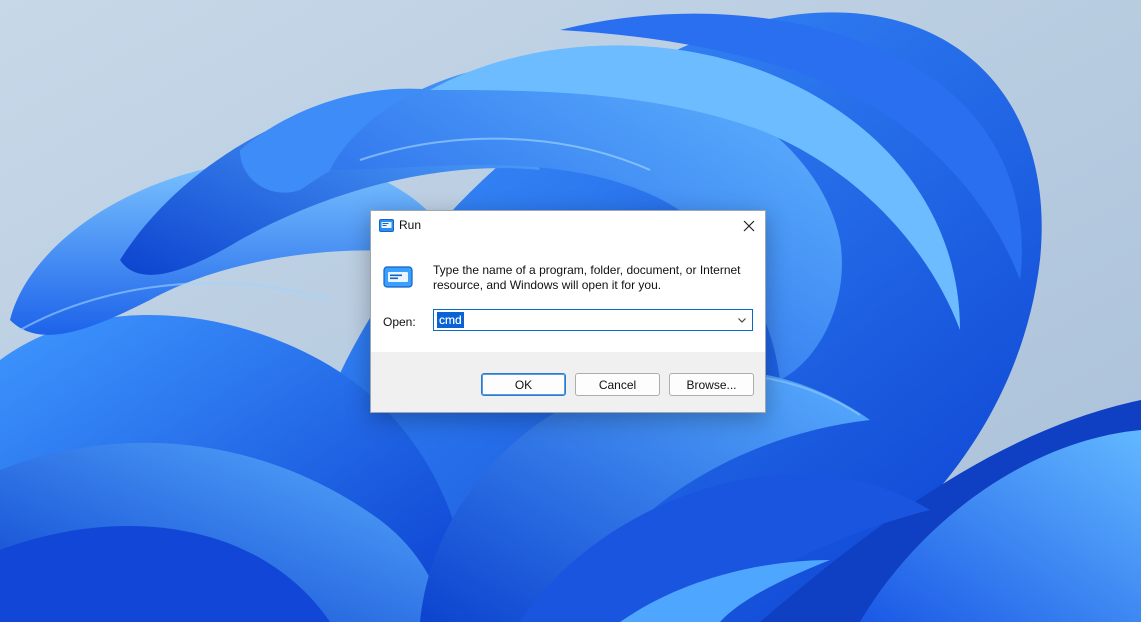  I want to click on close-icon, so click(749, 225).